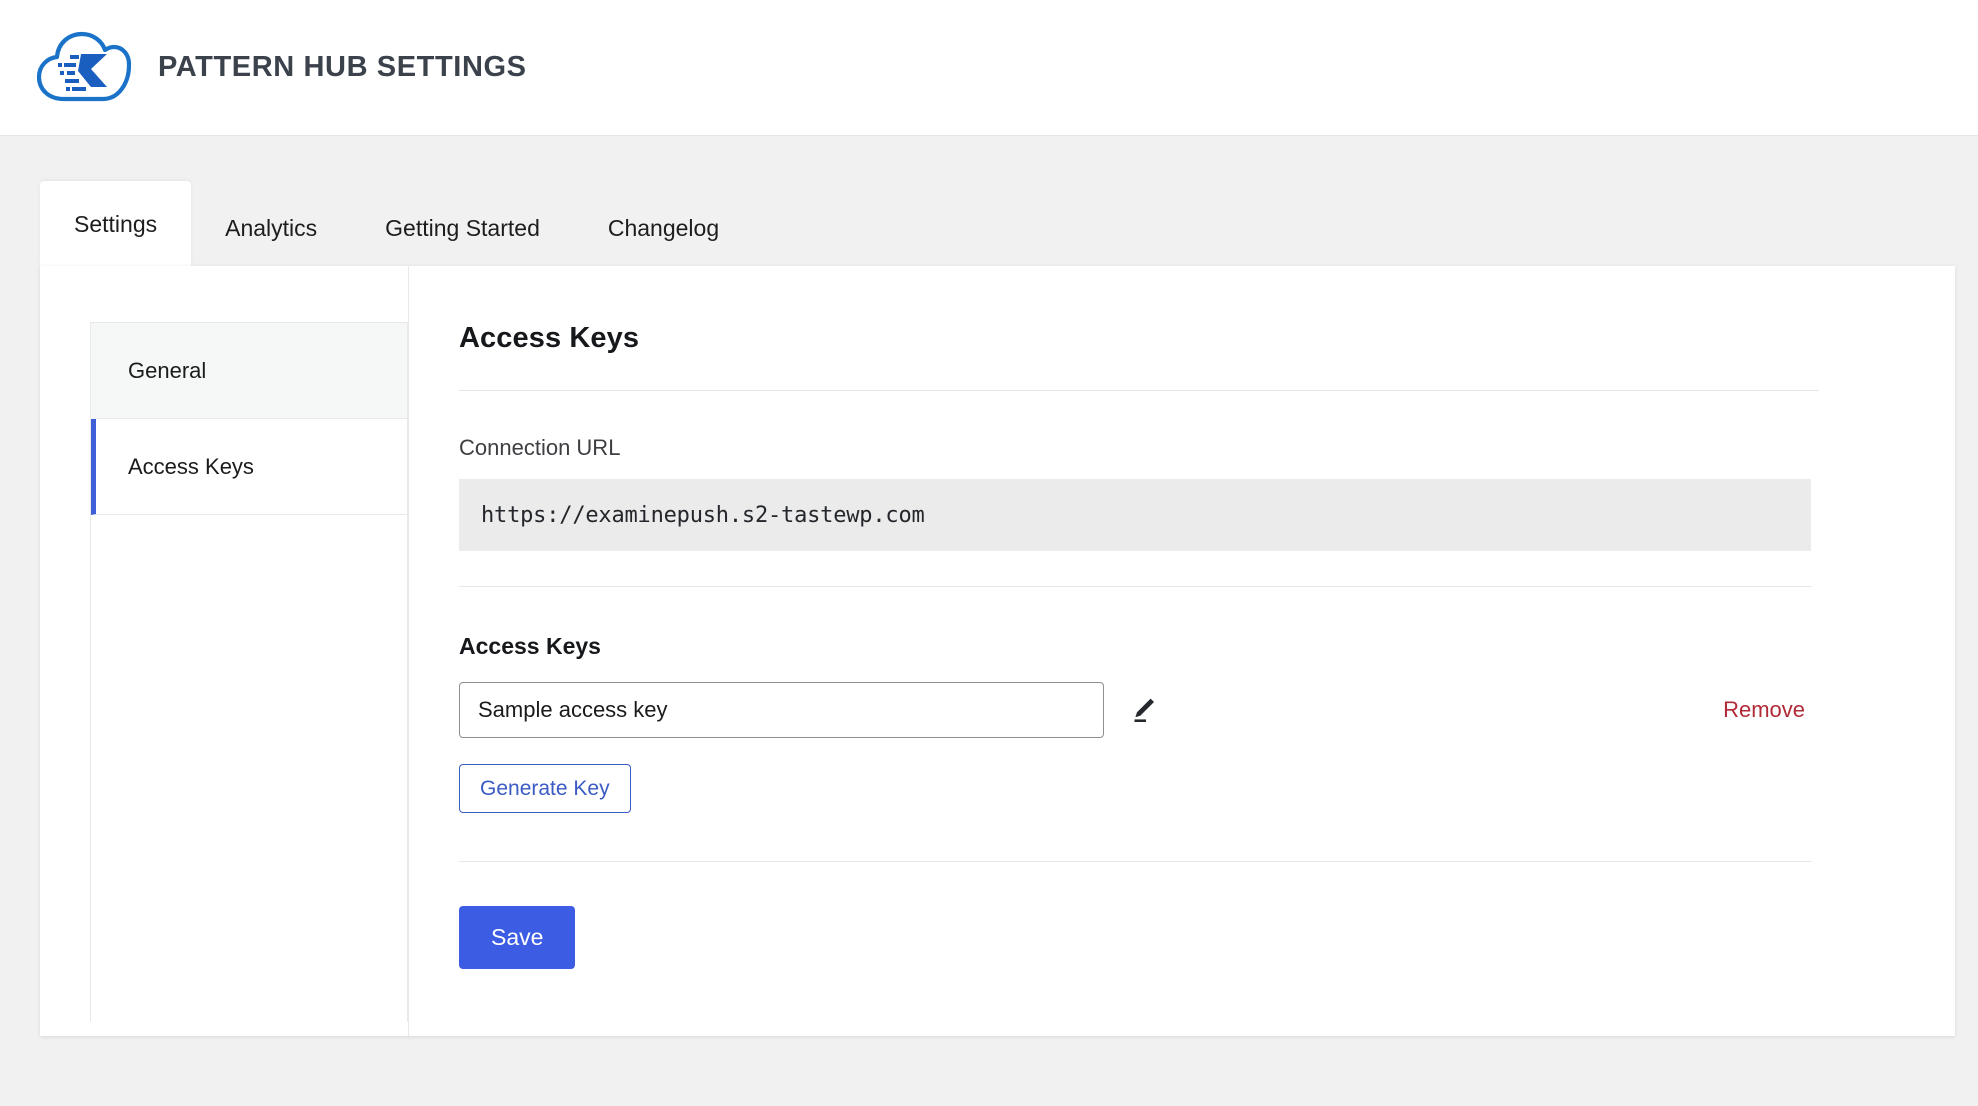  I want to click on divider-under-title, so click(1139, 390).